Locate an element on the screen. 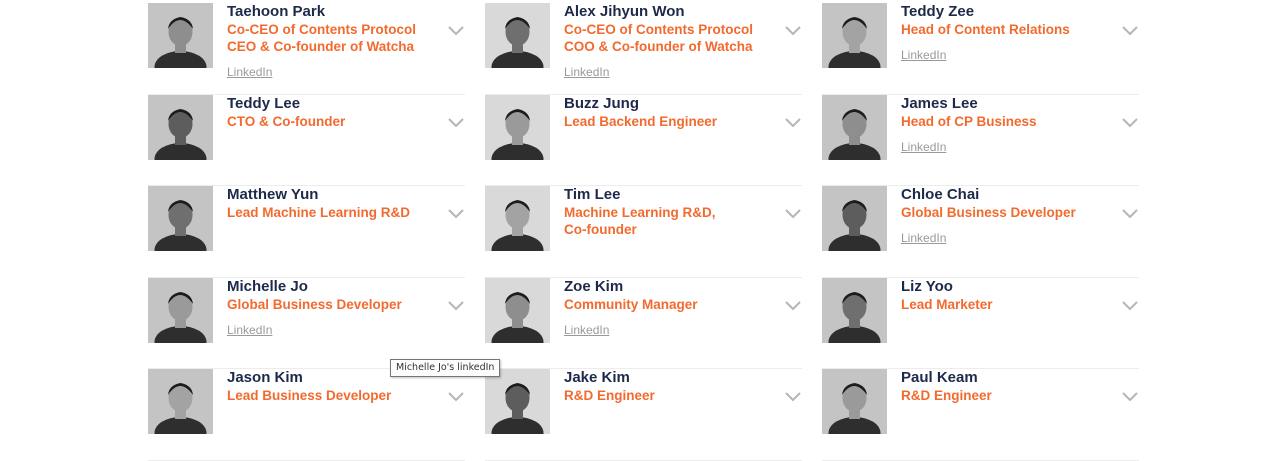  team-member-buzz-jung: Buzz Jung Lead Backend Engineer is located at coordinates (643, 140).